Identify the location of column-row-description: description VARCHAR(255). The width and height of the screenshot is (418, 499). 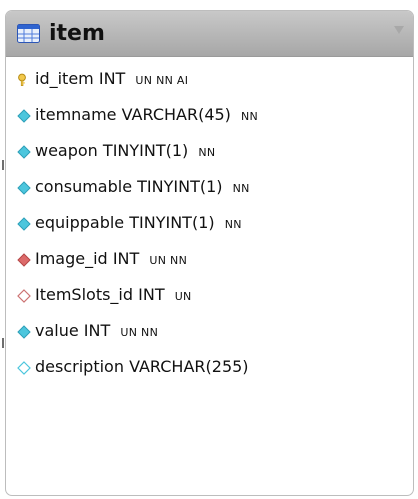
(209, 367).